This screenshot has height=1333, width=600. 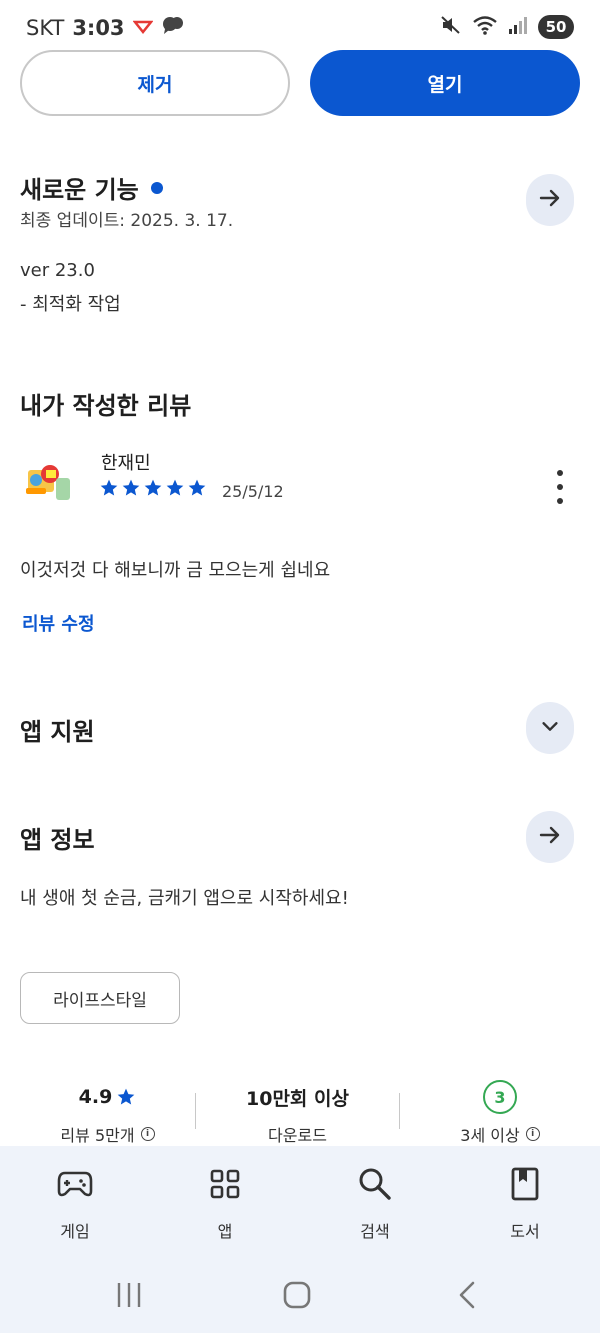 What do you see at coordinates (445, 83) in the screenshot?
I see `open-button: 열기` at bounding box center [445, 83].